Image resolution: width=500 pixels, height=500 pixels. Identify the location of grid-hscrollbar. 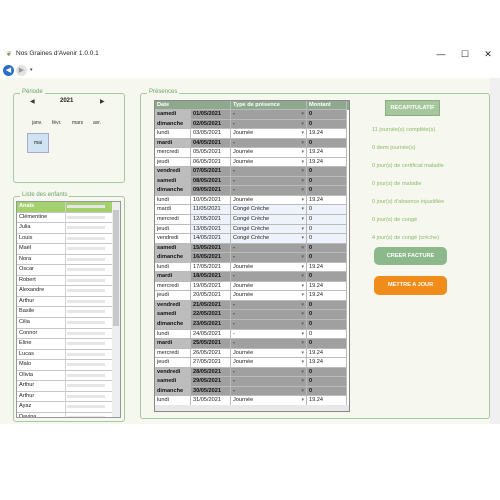
(252, 408).